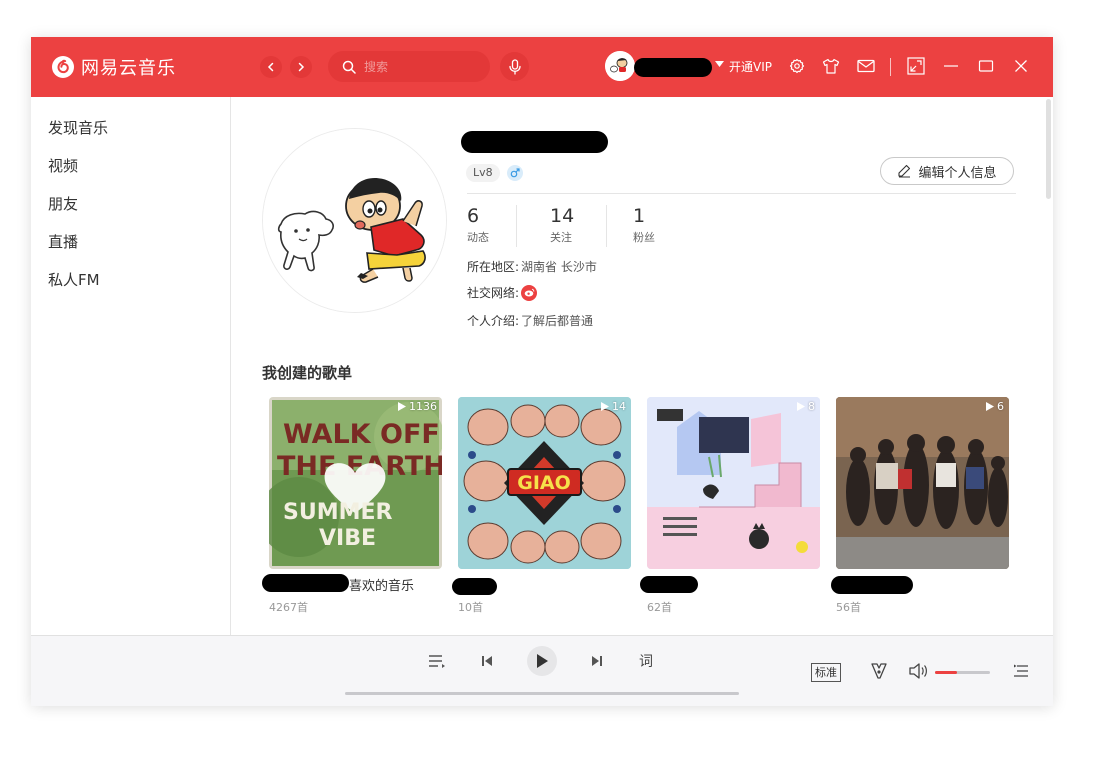 The width and height of the screenshot is (1101, 758). I want to click on forward-button, so click(301, 67).